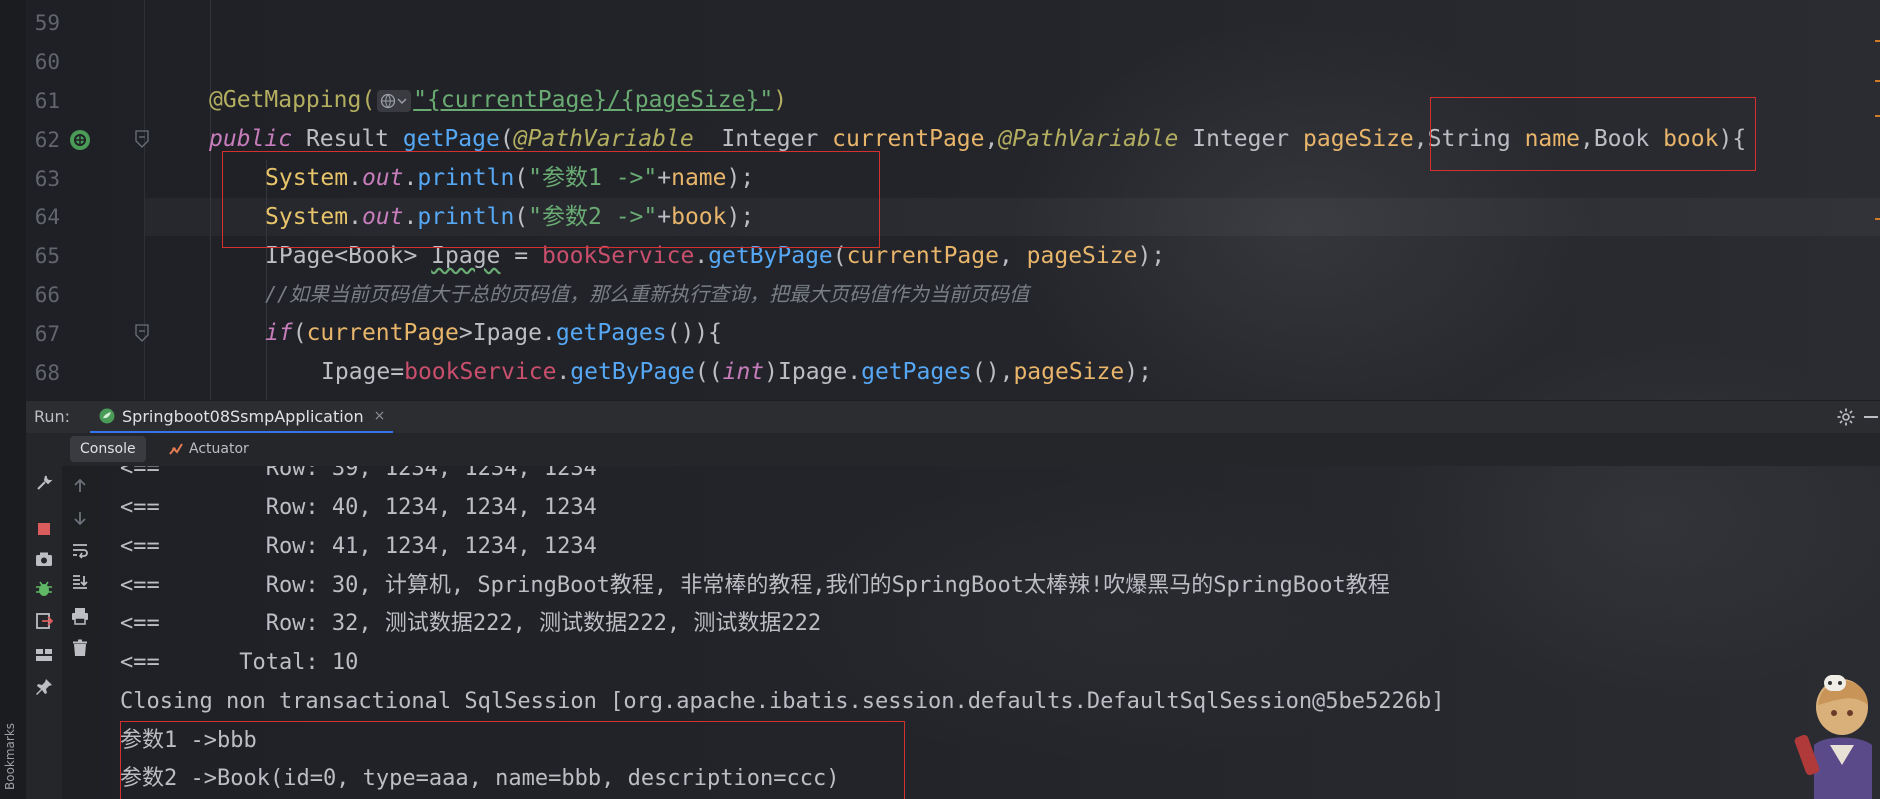 Image resolution: width=1880 pixels, height=799 pixels. What do you see at coordinates (1833, 737) in the screenshot?
I see `mascot-figure-image` at bounding box center [1833, 737].